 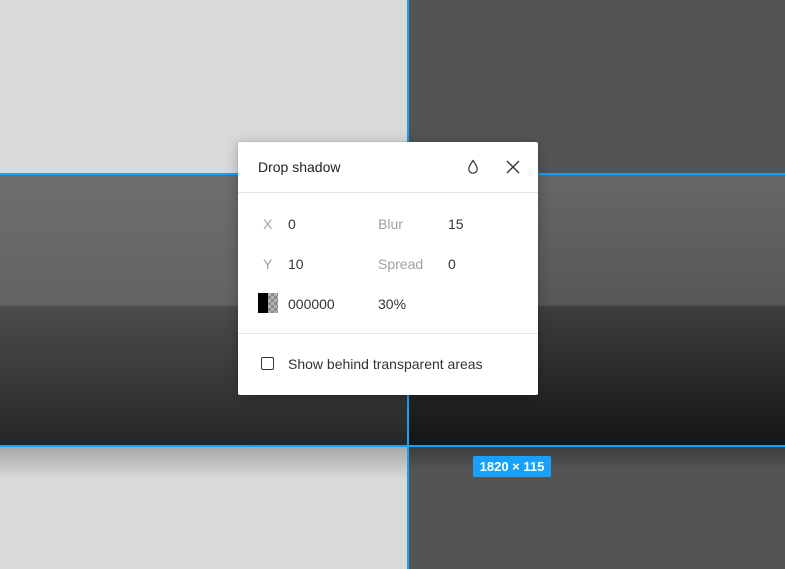 I want to click on show-behind-checkbox, so click(x=267, y=363).